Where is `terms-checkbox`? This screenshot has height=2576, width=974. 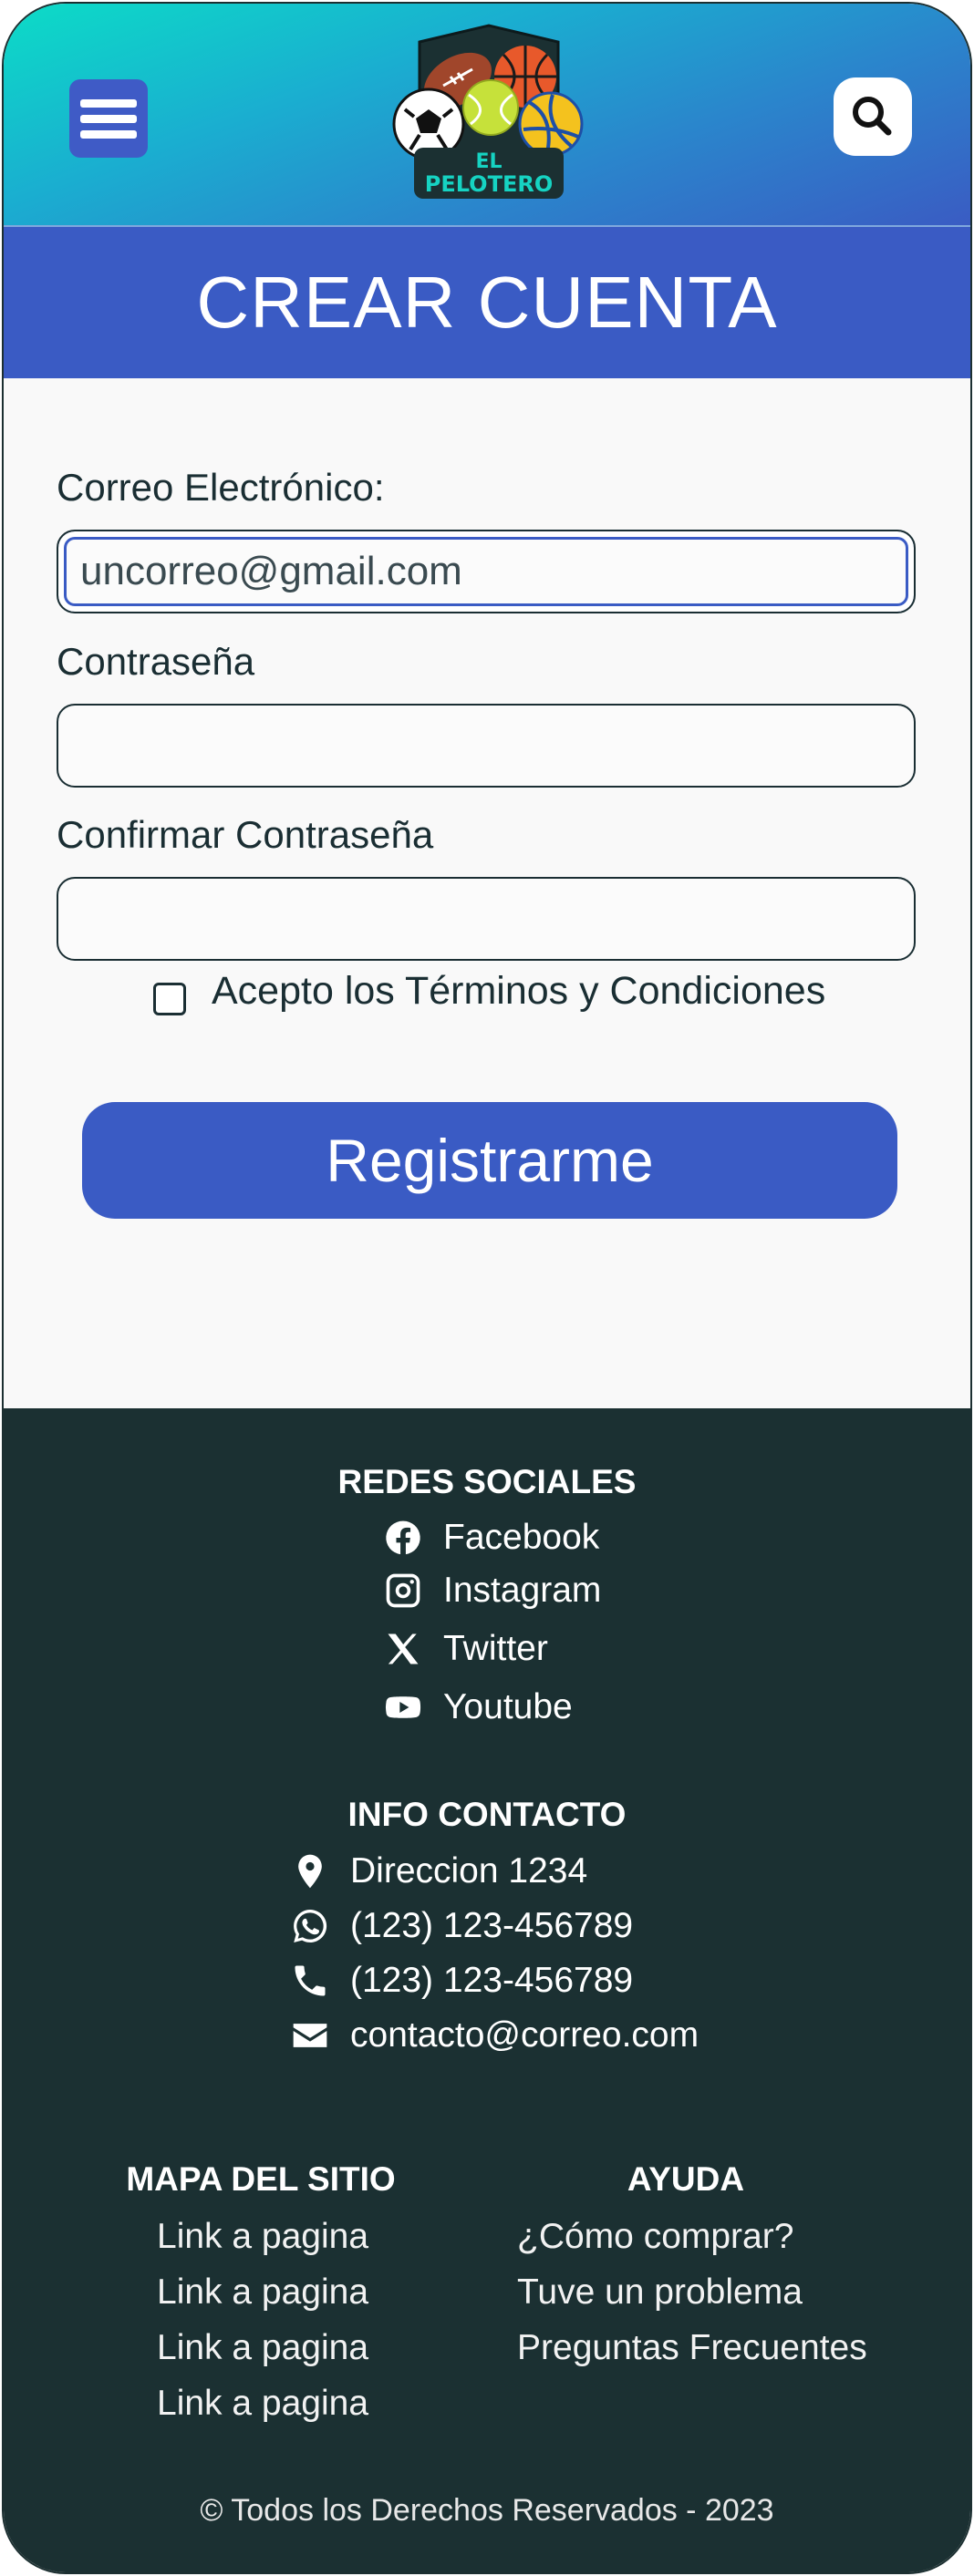
terms-checkbox is located at coordinates (169, 999).